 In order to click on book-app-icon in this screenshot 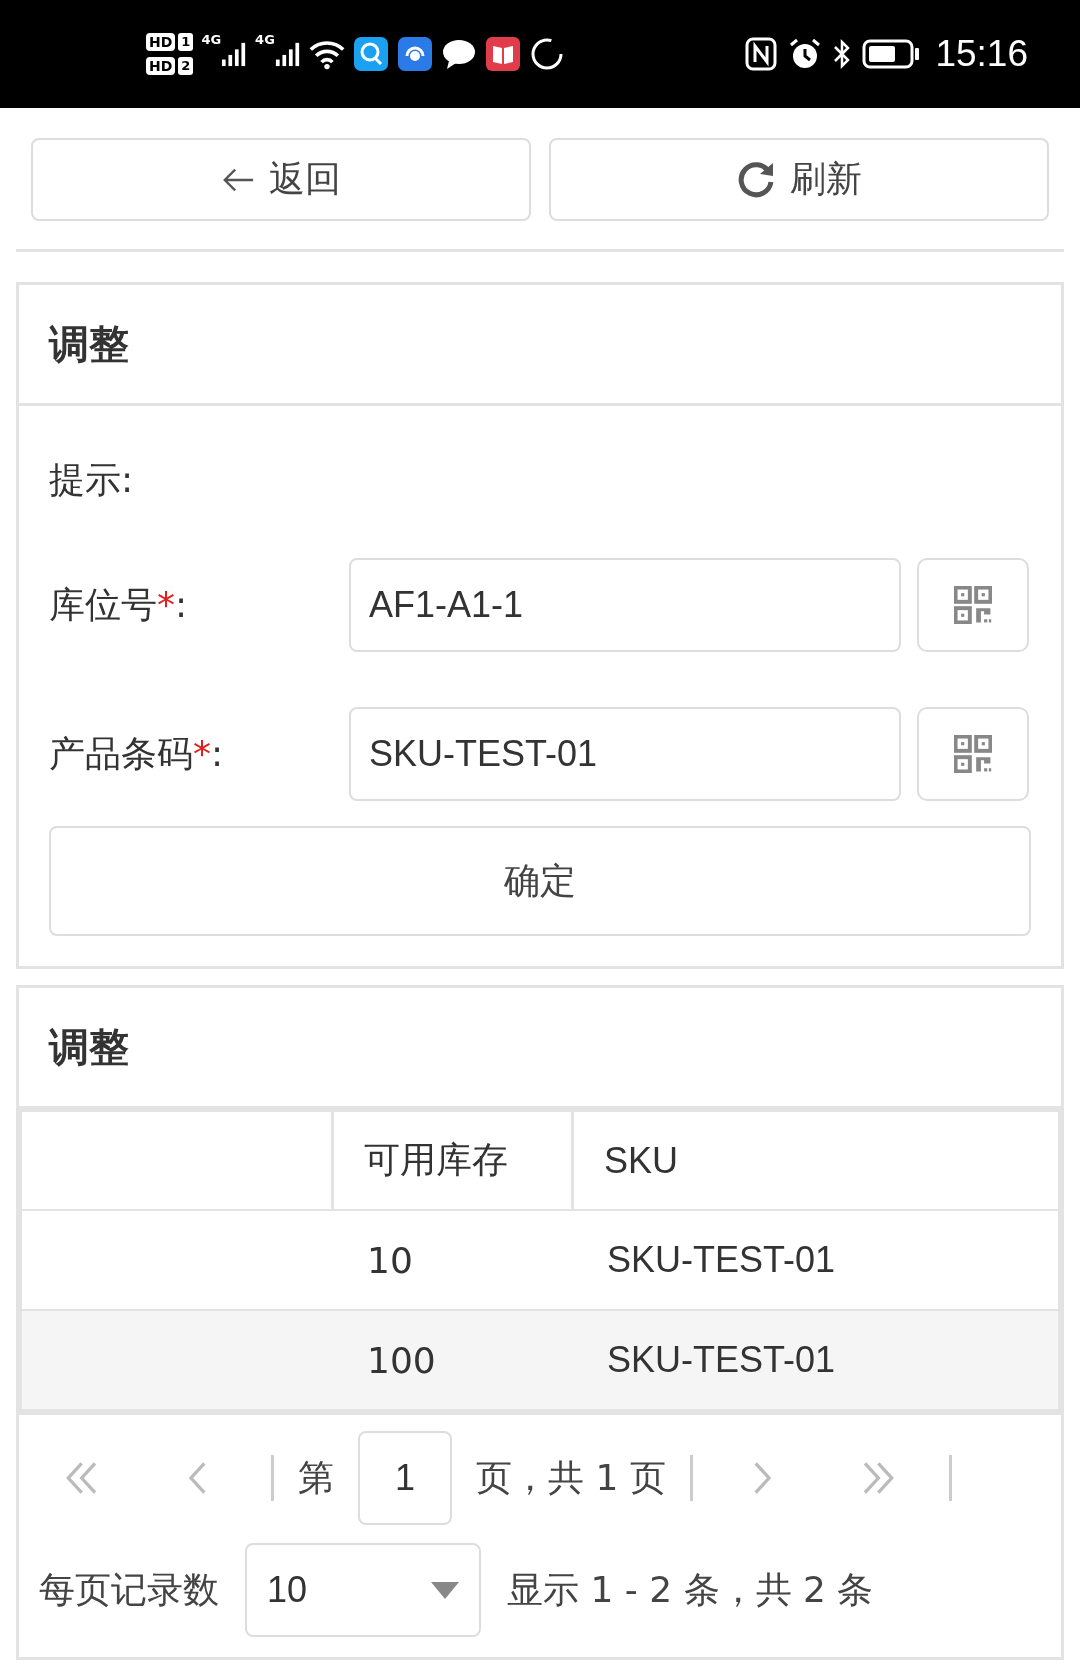, I will do `click(502, 54)`.